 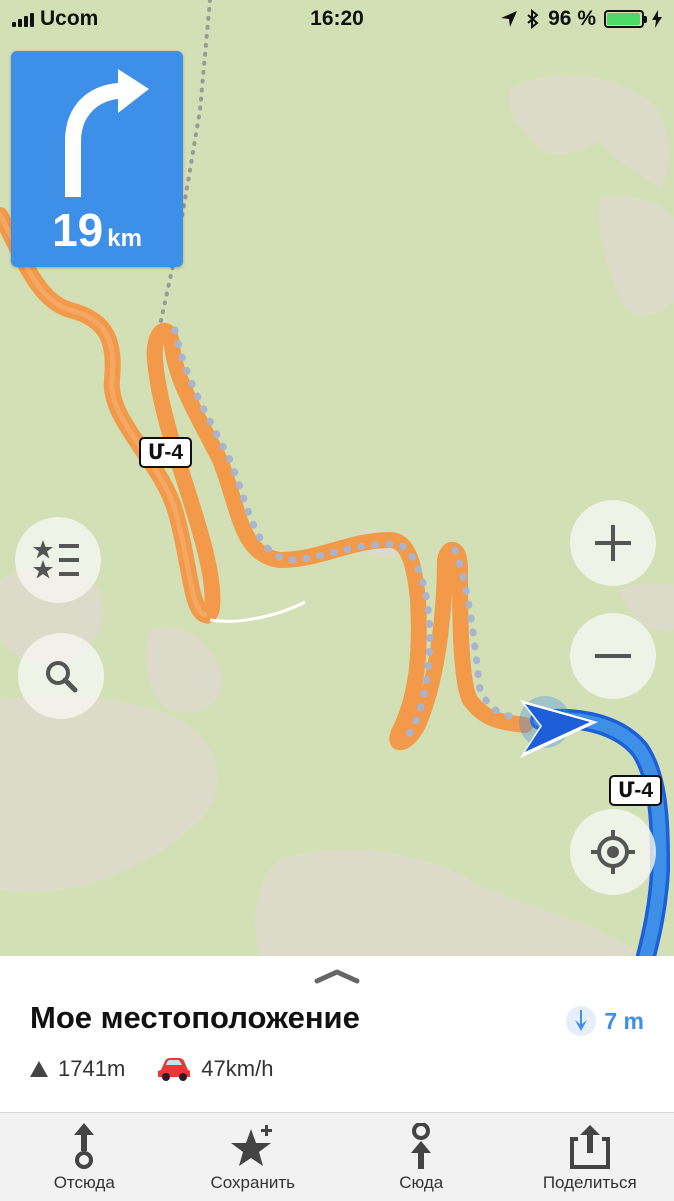 What do you see at coordinates (195, 1018) in the screenshot?
I see `place-title: Мое местоположение` at bounding box center [195, 1018].